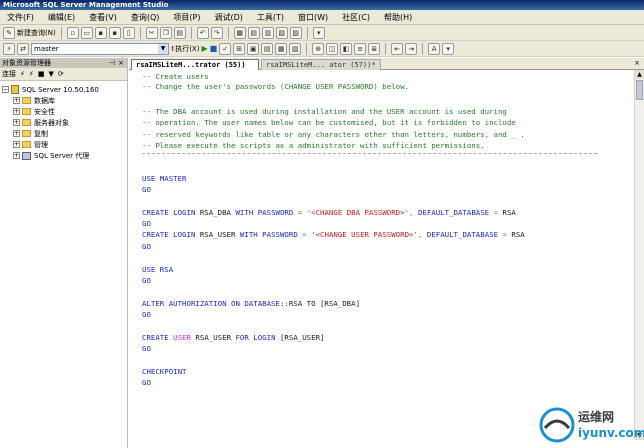  Describe the element at coordinates (64, 100) in the screenshot. I see `tree-node-databases: + 数据库` at that location.